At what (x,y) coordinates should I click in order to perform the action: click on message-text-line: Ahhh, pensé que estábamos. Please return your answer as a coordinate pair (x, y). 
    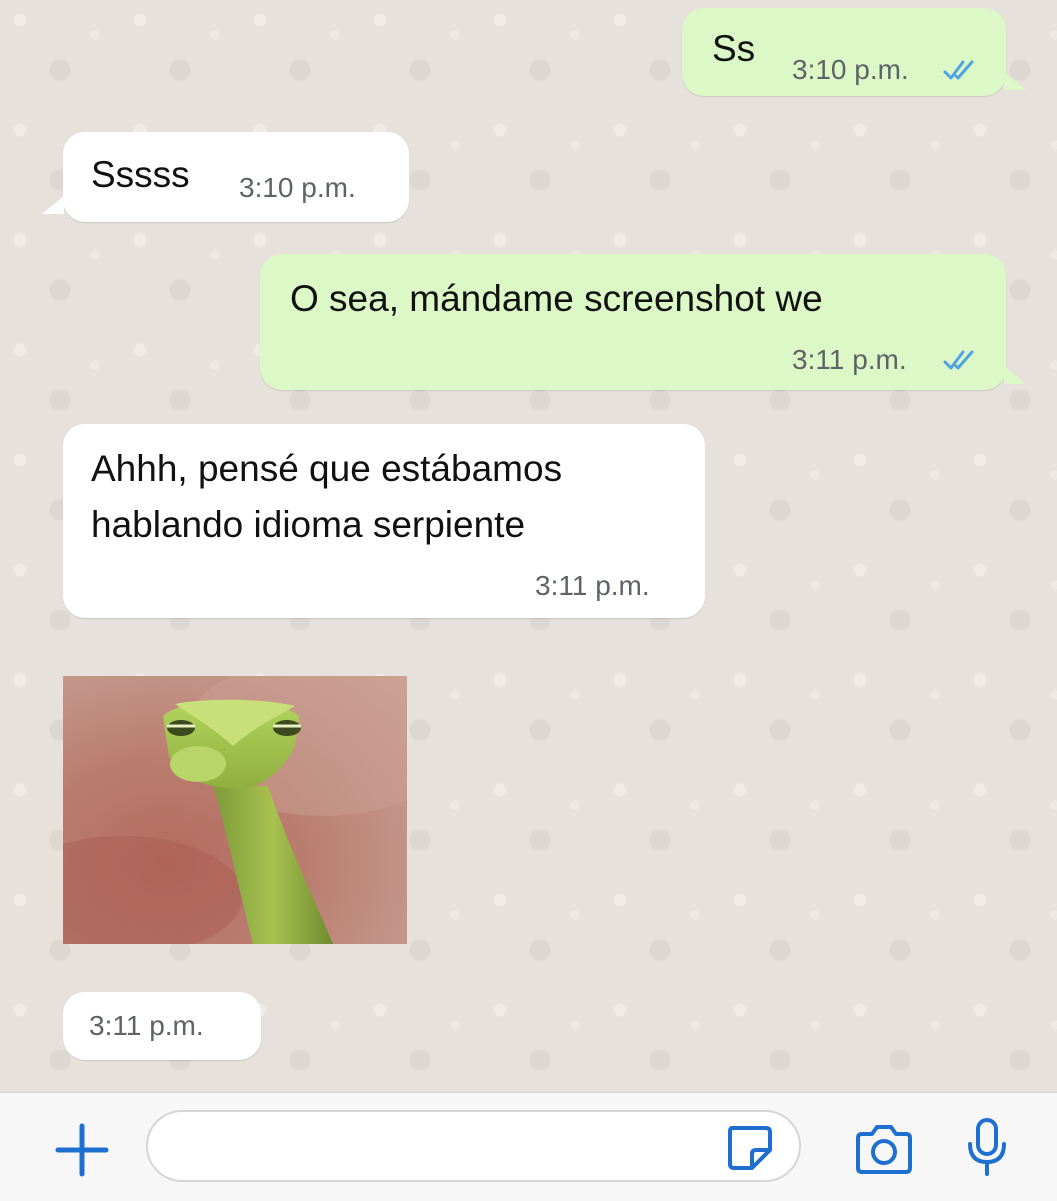
    Looking at the image, I should click on (327, 468).